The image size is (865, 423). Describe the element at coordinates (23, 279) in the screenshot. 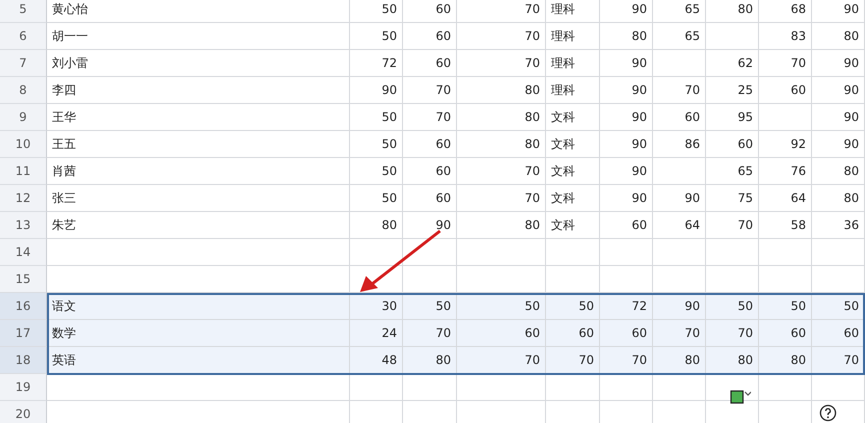

I see `row-header: 15` at that location.